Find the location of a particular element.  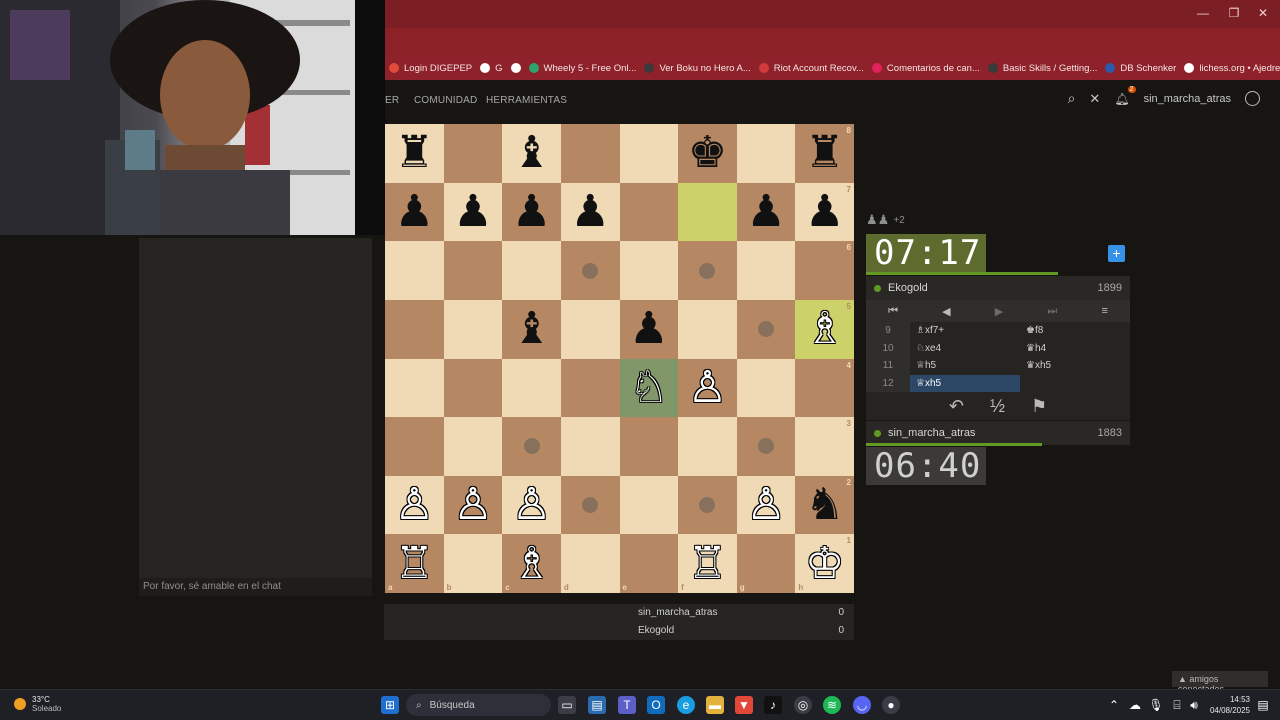

chat-input: Por favor, sé amable en el chat is located at coordinates (255, 587).